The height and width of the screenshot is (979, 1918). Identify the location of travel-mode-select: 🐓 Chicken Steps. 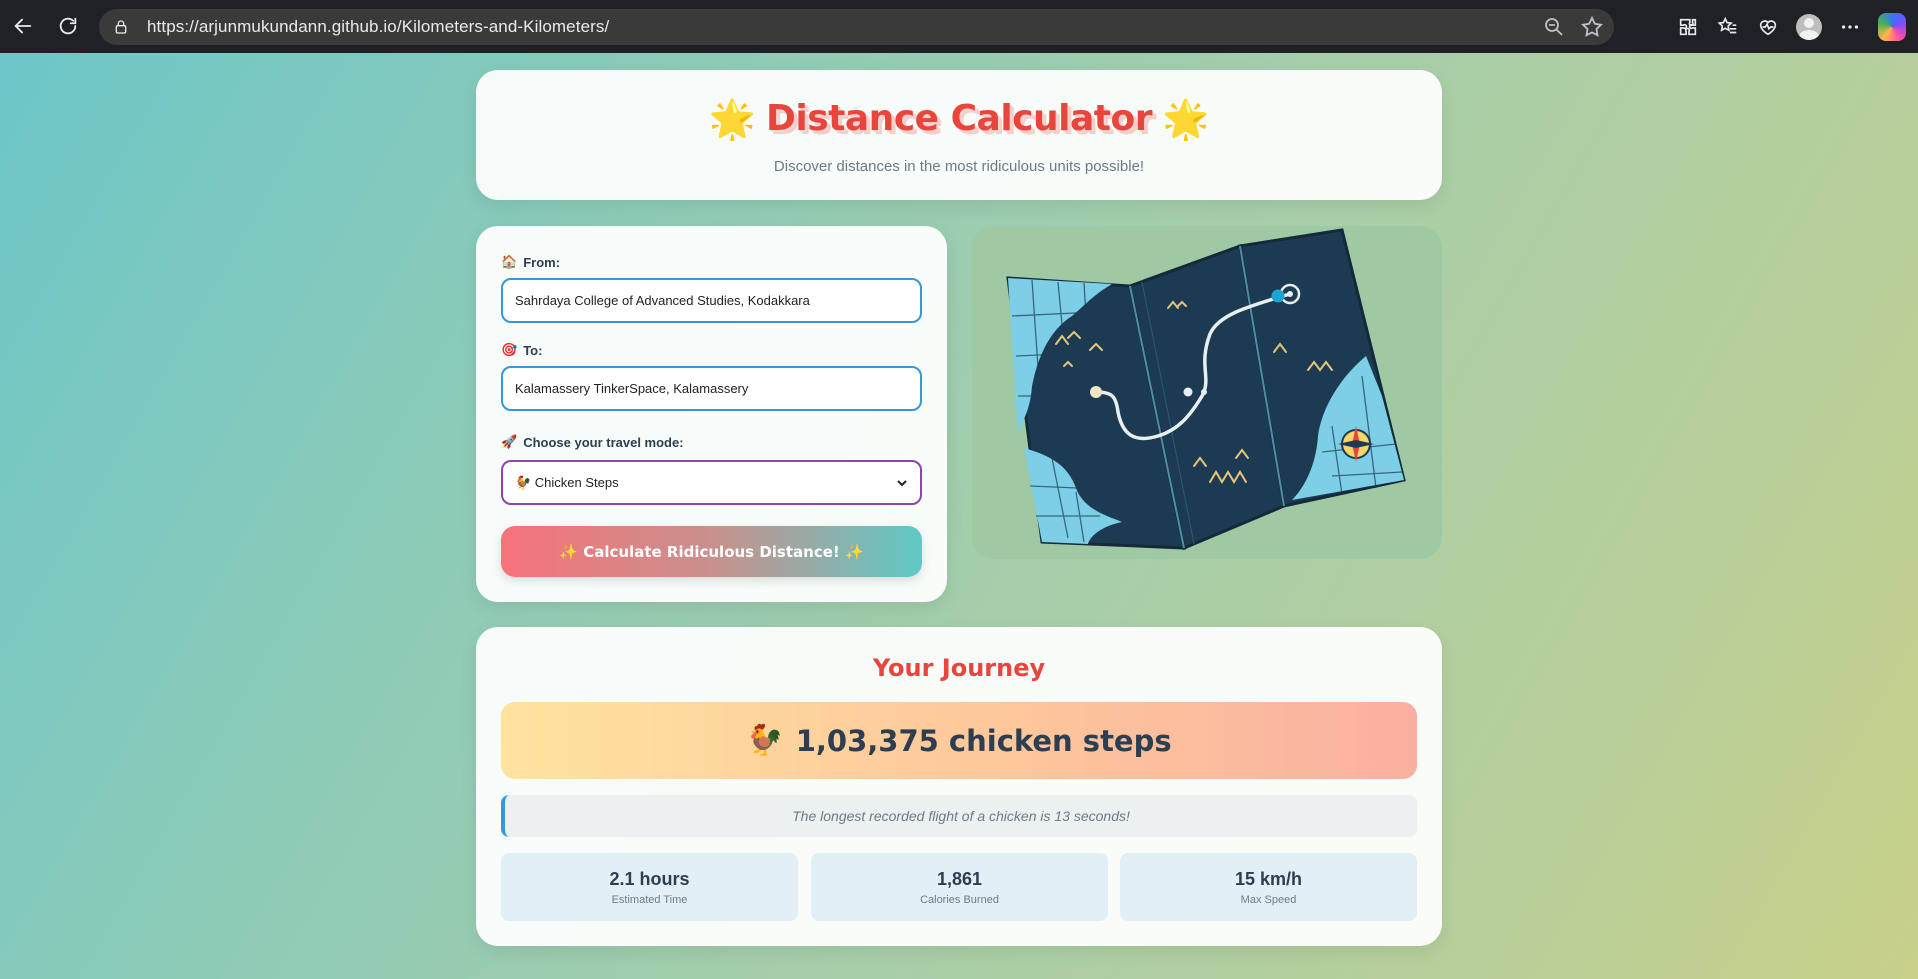
(711, 482).